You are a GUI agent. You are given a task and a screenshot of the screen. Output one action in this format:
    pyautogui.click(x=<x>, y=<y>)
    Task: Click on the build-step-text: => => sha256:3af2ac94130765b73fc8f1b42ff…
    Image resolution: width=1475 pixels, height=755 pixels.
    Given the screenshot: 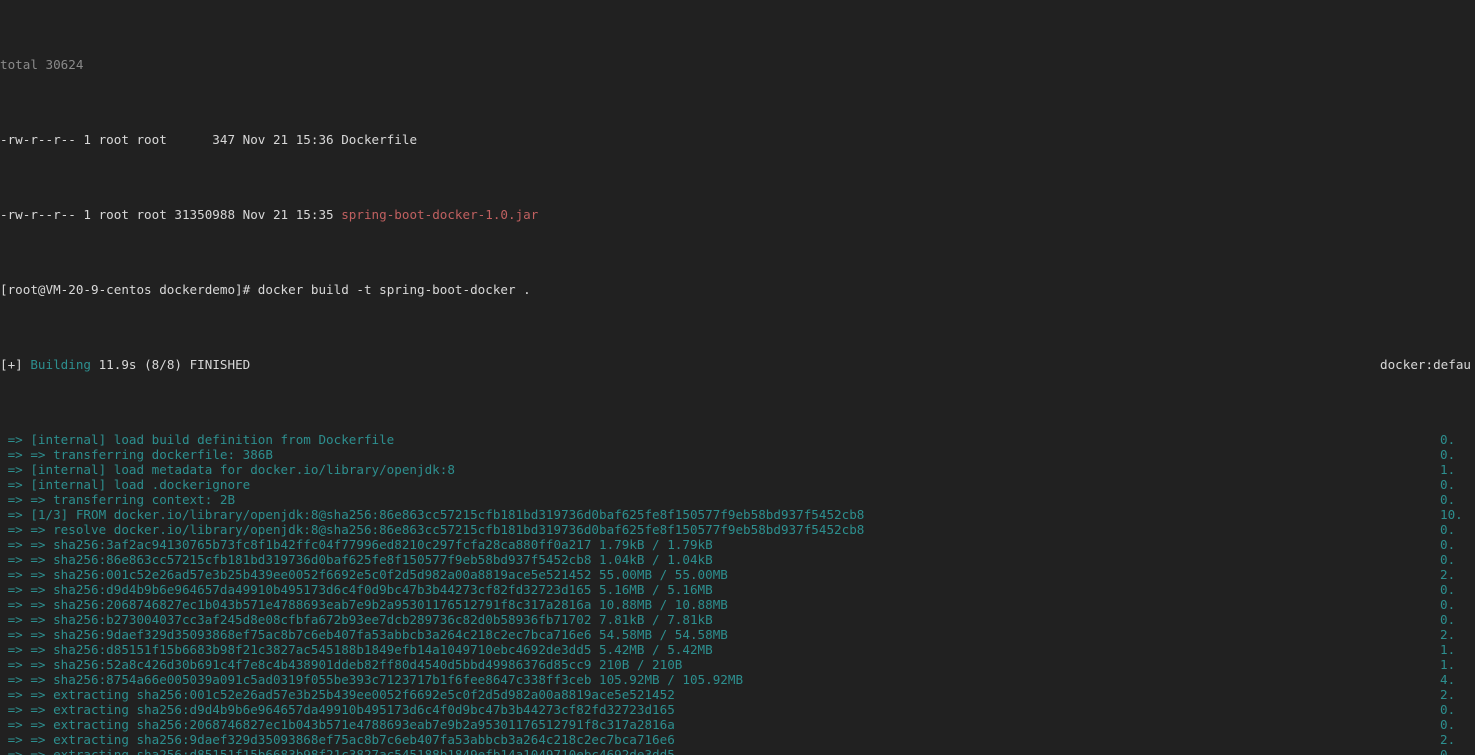 What is the action you would take?
    pyautogui.click(x=356, y=544)
    